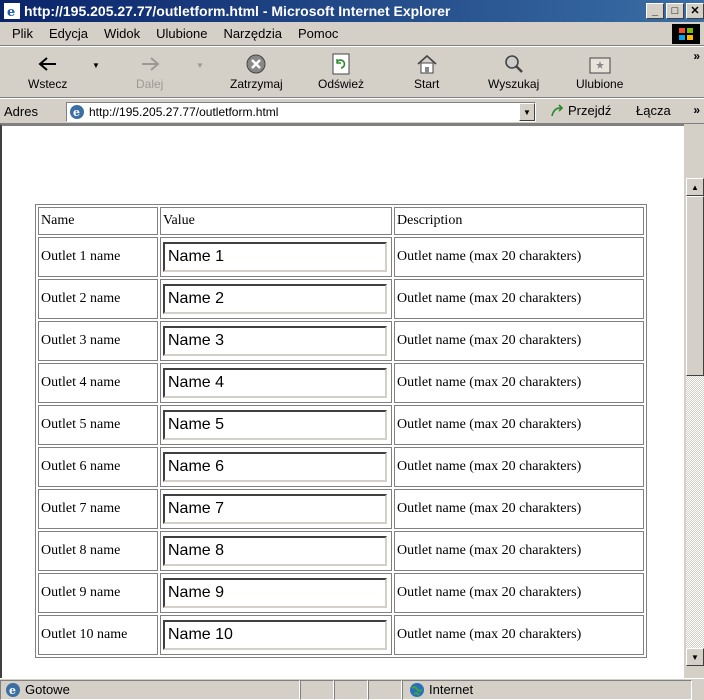 The image size is (704, 700). I want to click on back-arrow-icon, so click(48, 64).